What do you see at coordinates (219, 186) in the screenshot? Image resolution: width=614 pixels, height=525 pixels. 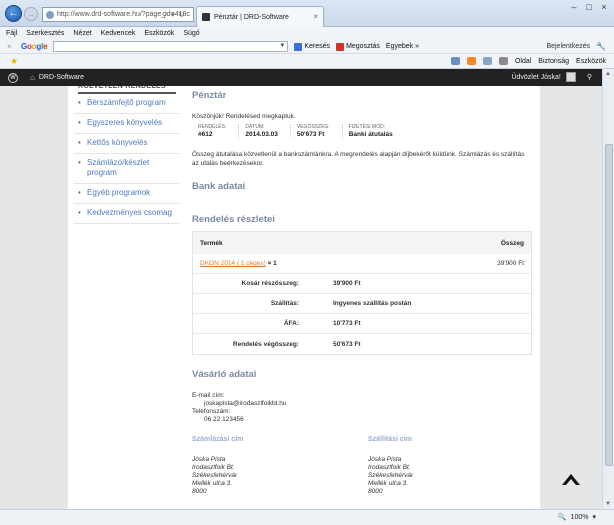 I see `bank-details-heading: Bank adatai` at bounding box center [219, 186].